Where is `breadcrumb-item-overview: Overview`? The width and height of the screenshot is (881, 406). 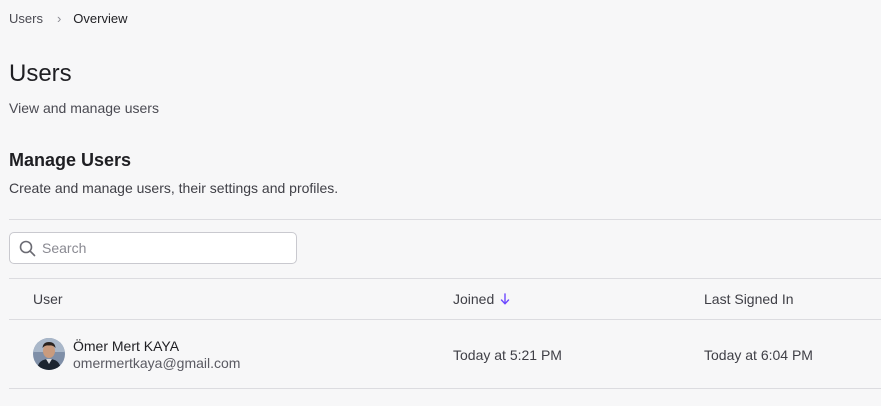 breadcrumb-item-overview: Overview is located at coordinates (100, 18).